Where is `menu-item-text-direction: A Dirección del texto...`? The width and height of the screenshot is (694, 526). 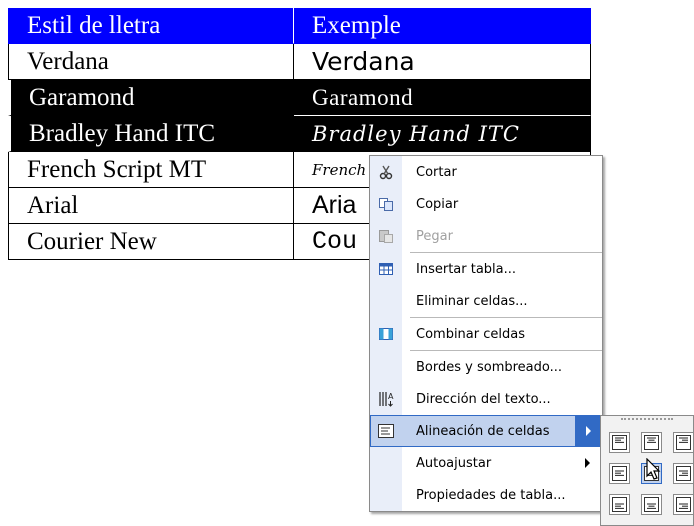
menu-item-text-direction: A Dirección del texto... is located at coordinates (486, 399).